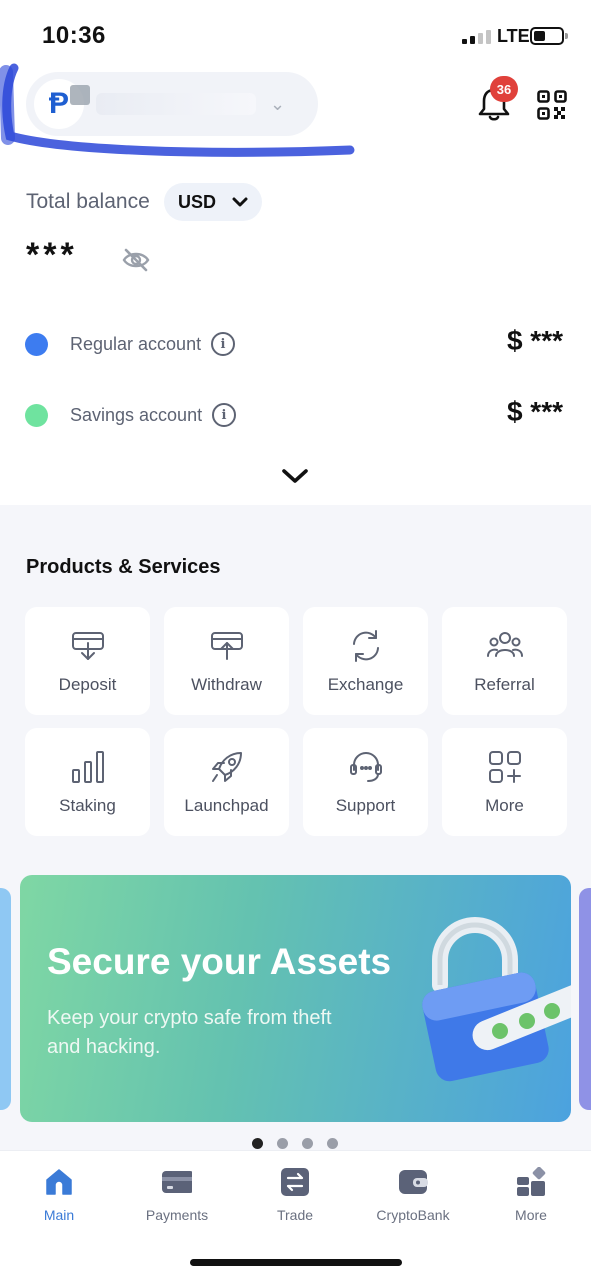 The width and height of the screenshot is (591, 1280). What do you see at coordinates (87, 805) in the screenshot?
I see `staking-label: Staking` at bounding box center [87, 805].